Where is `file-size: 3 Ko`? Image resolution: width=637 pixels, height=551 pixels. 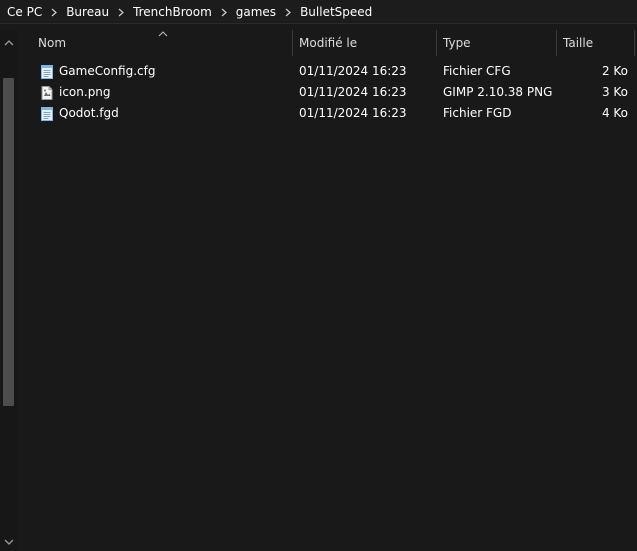 file-size: 3 Ko is located at coordinates (614, 92).